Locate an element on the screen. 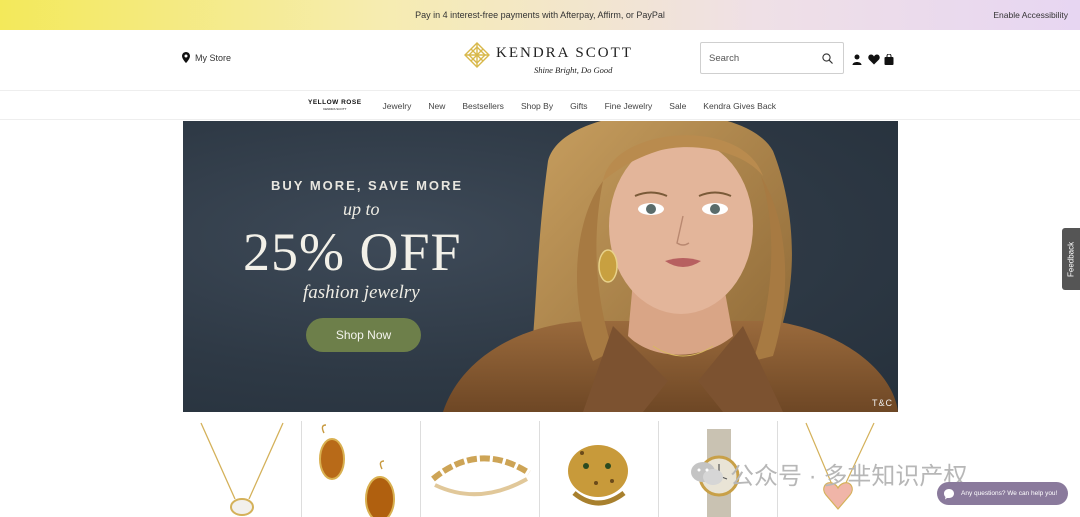 The width and height of the screenshot is (1080, 517). feedback-tab: Feedback is located at coordinates (1071, 259).